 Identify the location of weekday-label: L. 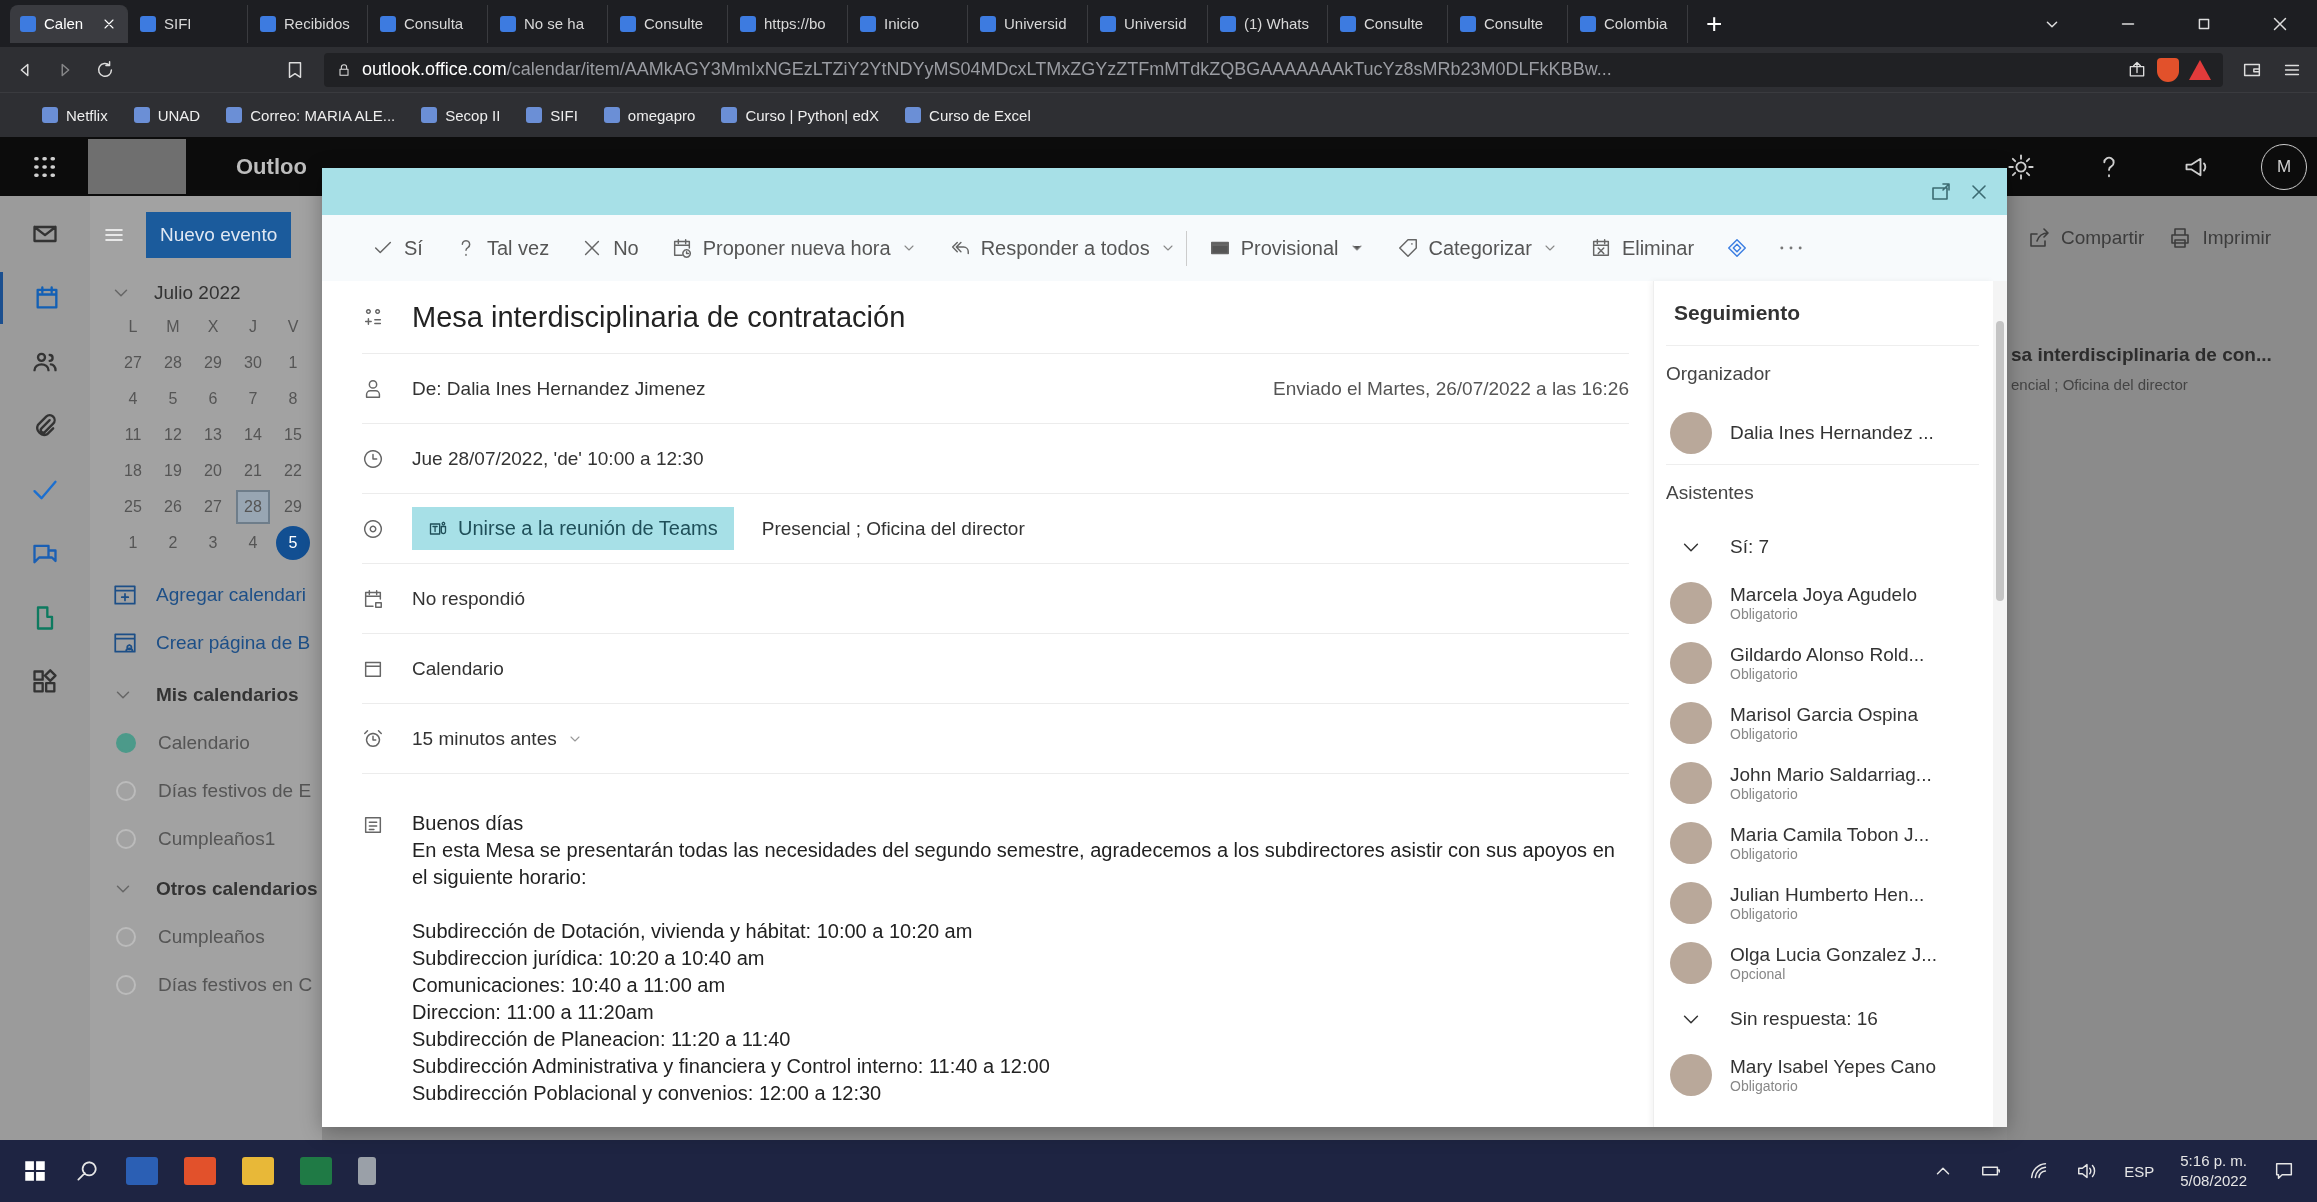
(133, 327).